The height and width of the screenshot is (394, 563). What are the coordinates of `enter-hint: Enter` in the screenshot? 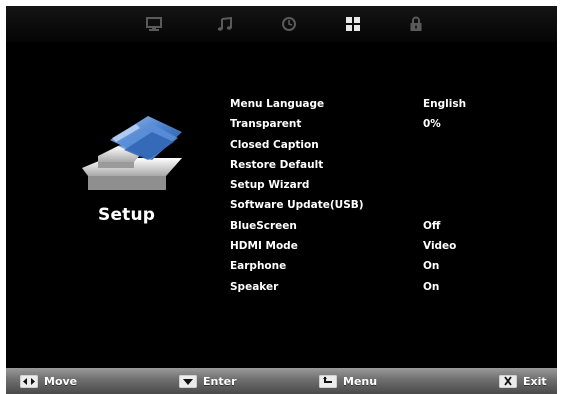 It's located at (208, 381).